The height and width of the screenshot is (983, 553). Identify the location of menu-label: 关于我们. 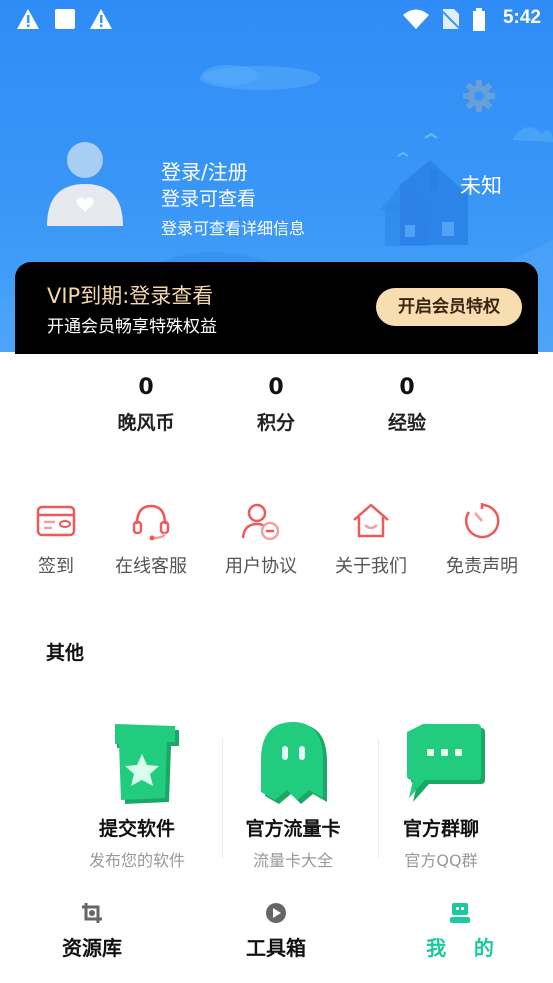
(371, 566).